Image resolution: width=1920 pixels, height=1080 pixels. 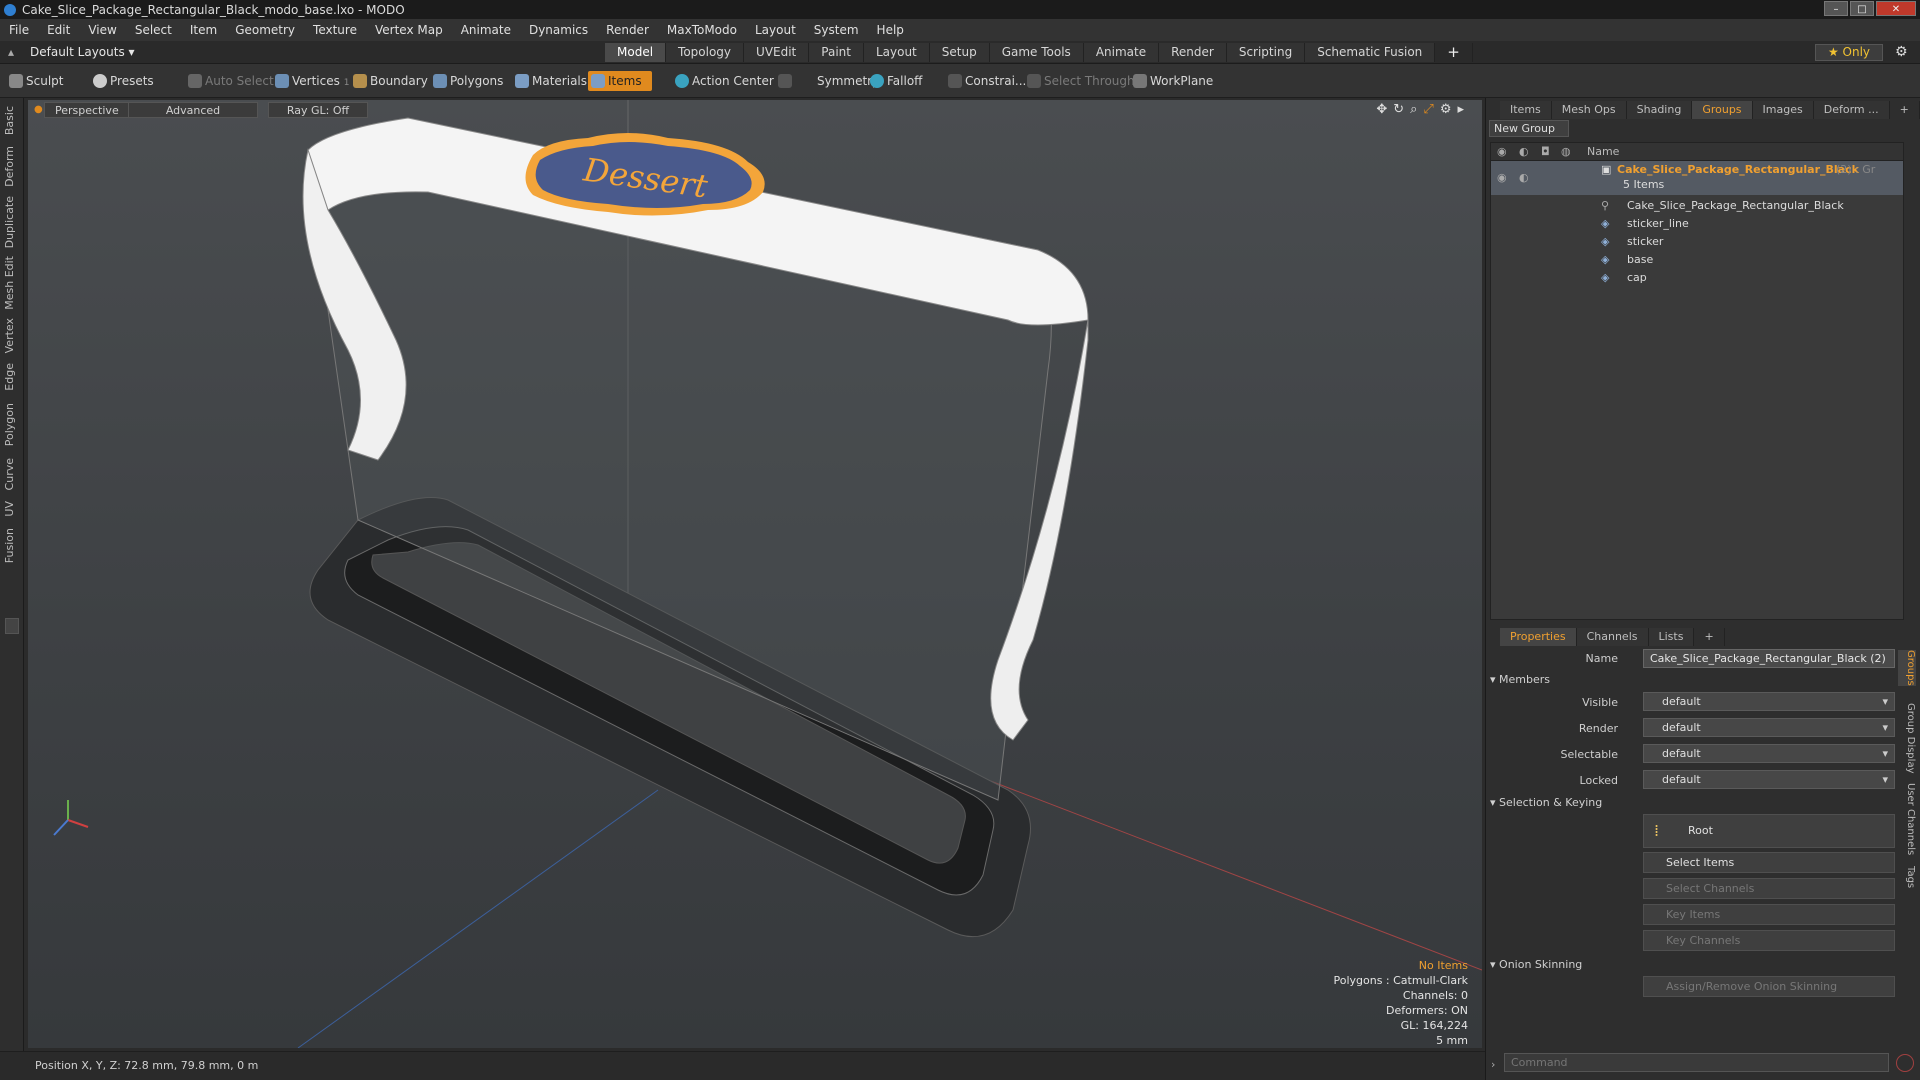 I want to click on tab-schematic-fusion: Schematic Fusion, so click(x=1370, y=52).